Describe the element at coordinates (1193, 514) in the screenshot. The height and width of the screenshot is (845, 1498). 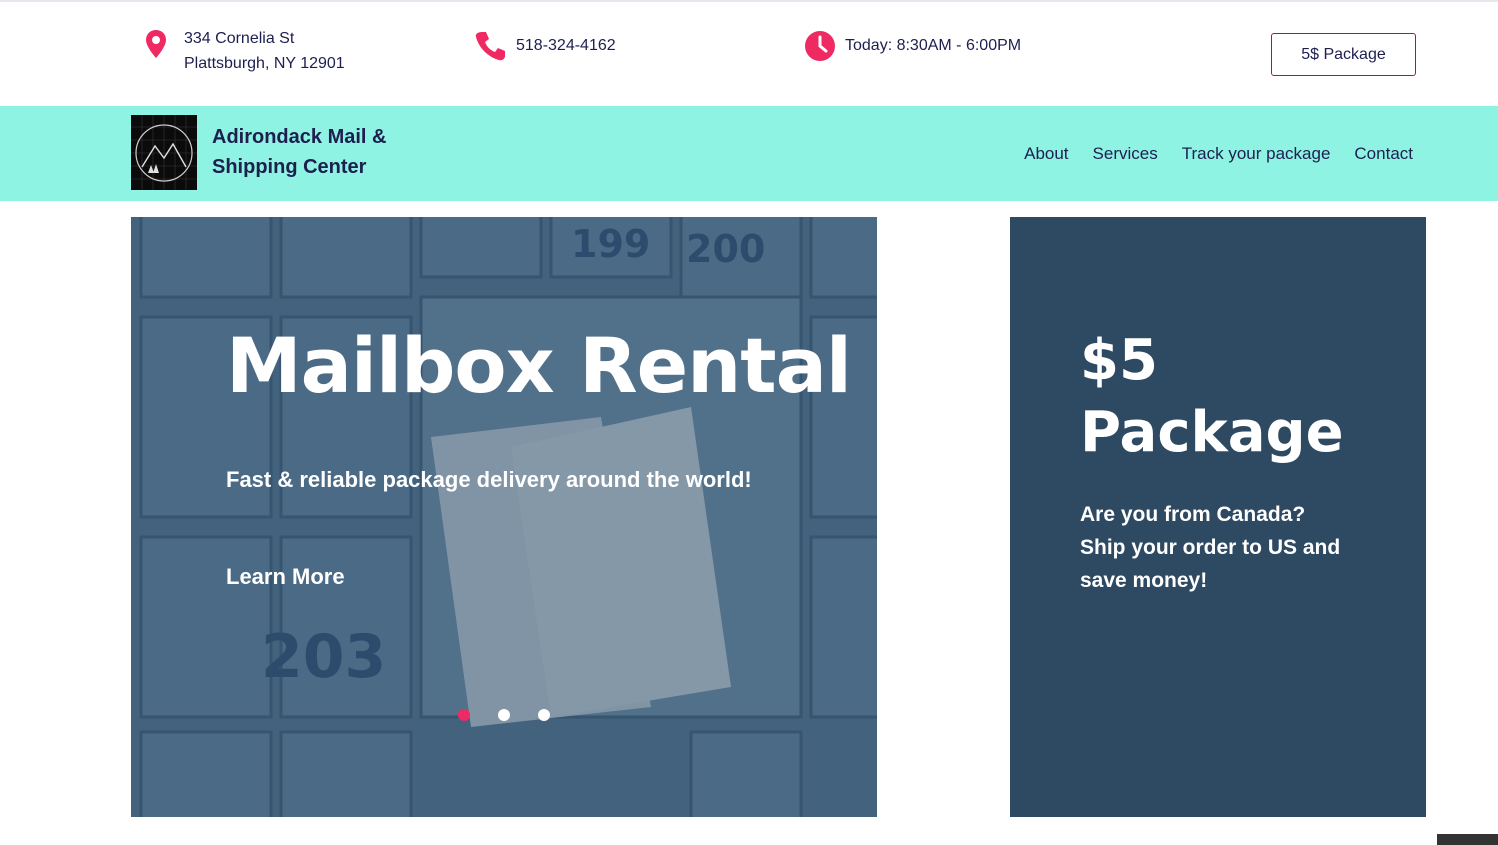
I see `promo-text-line-1: Are you from Canada?` at that location.